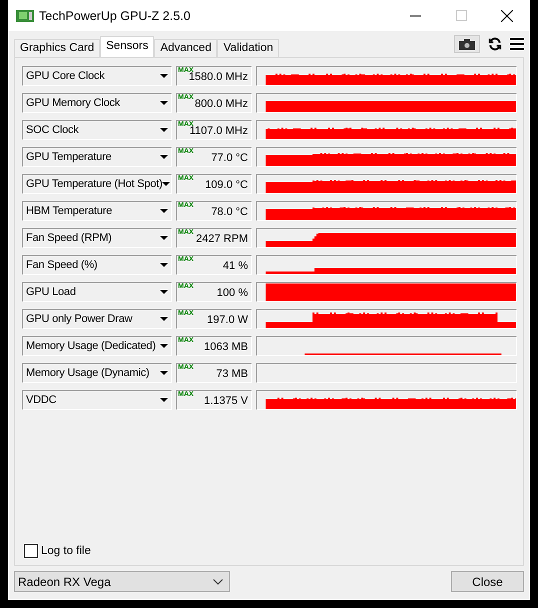 The image size is (538, 608). What do you see at coordinates (226, 185) in the screenshot?
I see `sensor-value: 109.0 °C` at bounding box center [226, 185].